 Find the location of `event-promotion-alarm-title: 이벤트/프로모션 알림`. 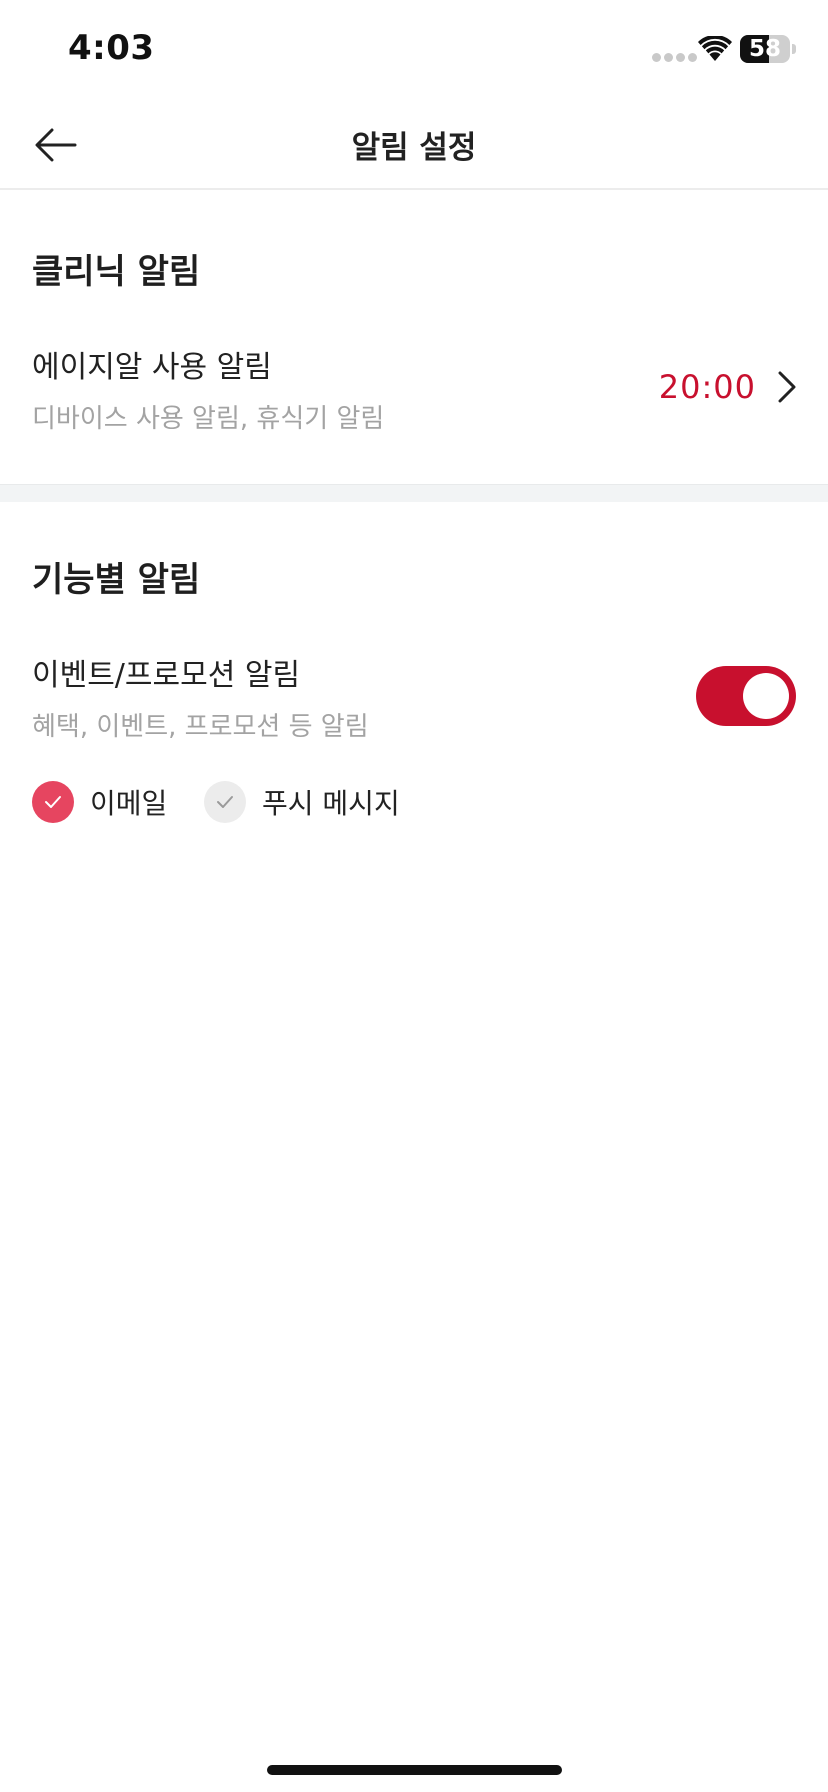

event-promotion-alarm-title: 이벤트/프로모션 알림 is located at coordinates (166, 675).